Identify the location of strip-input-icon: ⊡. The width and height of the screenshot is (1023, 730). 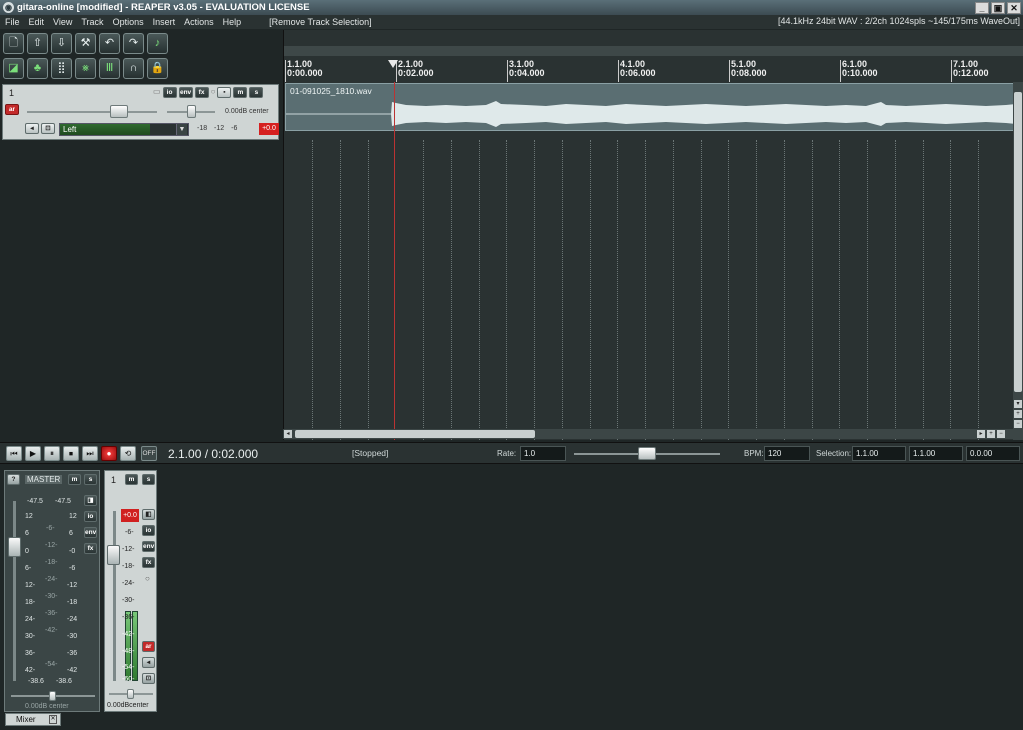
(148, 678).